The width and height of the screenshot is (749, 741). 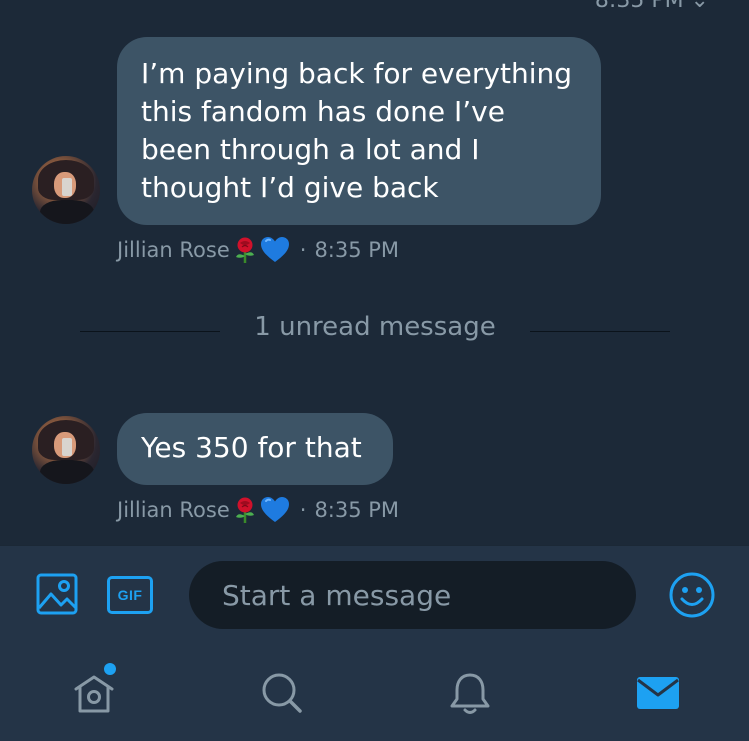 I want to click on tab-messages, so click(x=658, y=693).